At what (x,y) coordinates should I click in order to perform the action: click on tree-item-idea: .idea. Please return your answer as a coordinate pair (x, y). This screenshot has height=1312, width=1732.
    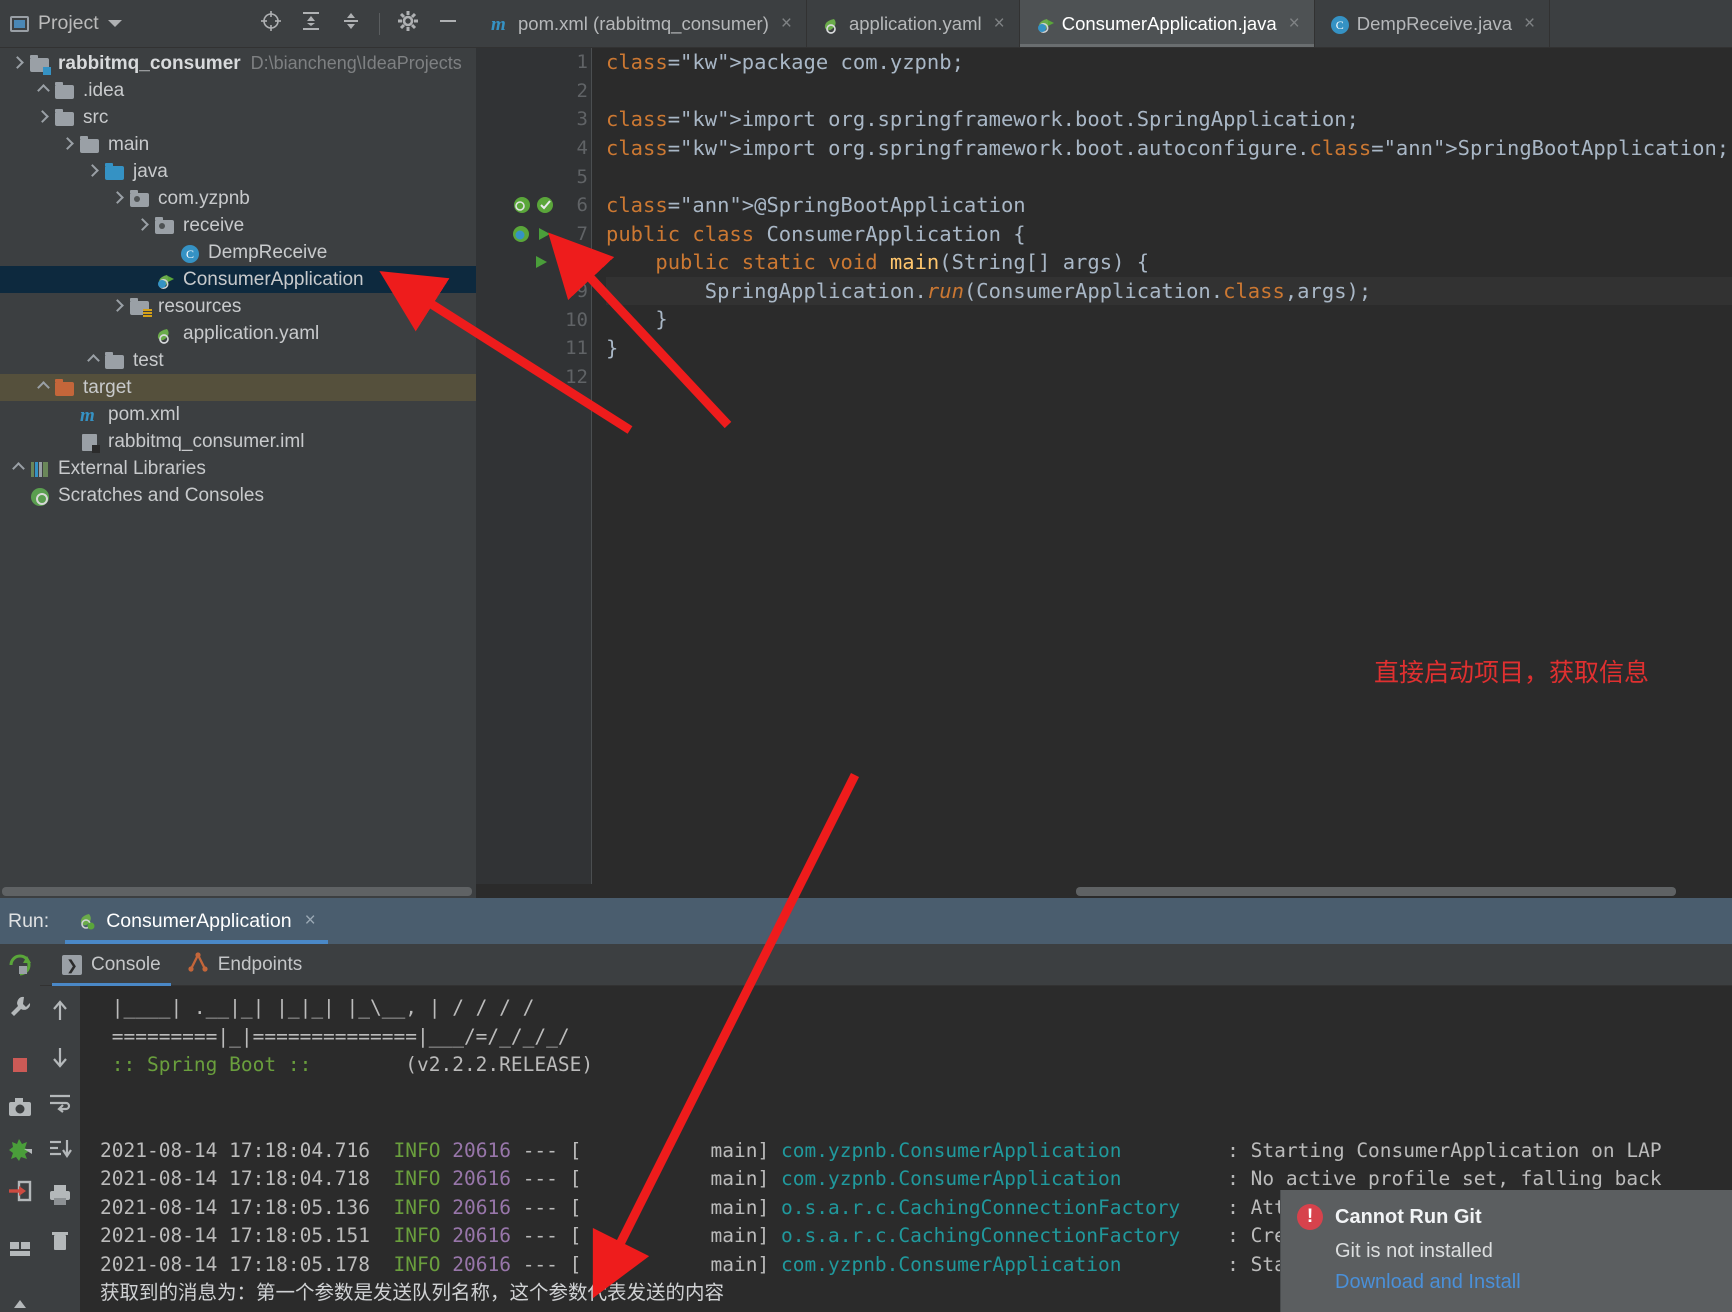
    Looking at the image, I should click on (238, 90).